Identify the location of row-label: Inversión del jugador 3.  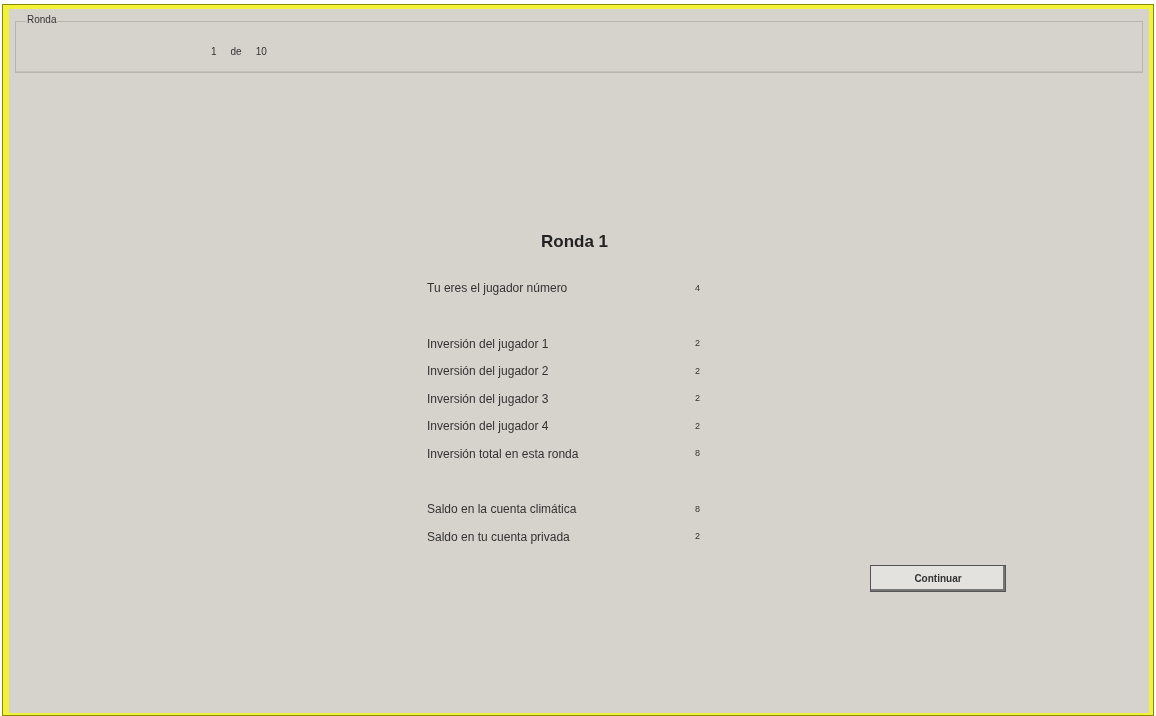
(488, 399).